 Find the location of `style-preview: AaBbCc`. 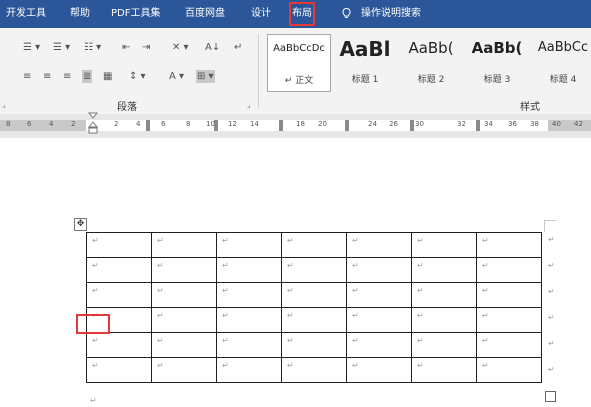

style-preview: AaBbCc is located at coordinates (563, 47).